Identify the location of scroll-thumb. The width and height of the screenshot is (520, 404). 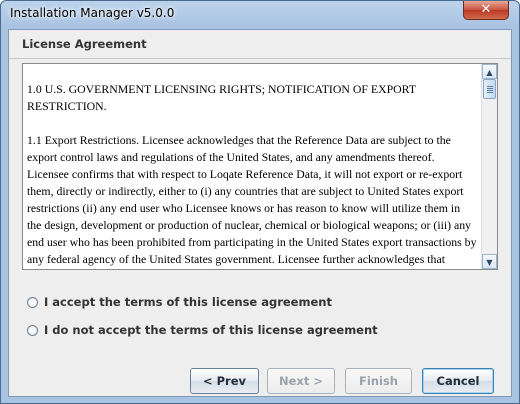
(489, 89).